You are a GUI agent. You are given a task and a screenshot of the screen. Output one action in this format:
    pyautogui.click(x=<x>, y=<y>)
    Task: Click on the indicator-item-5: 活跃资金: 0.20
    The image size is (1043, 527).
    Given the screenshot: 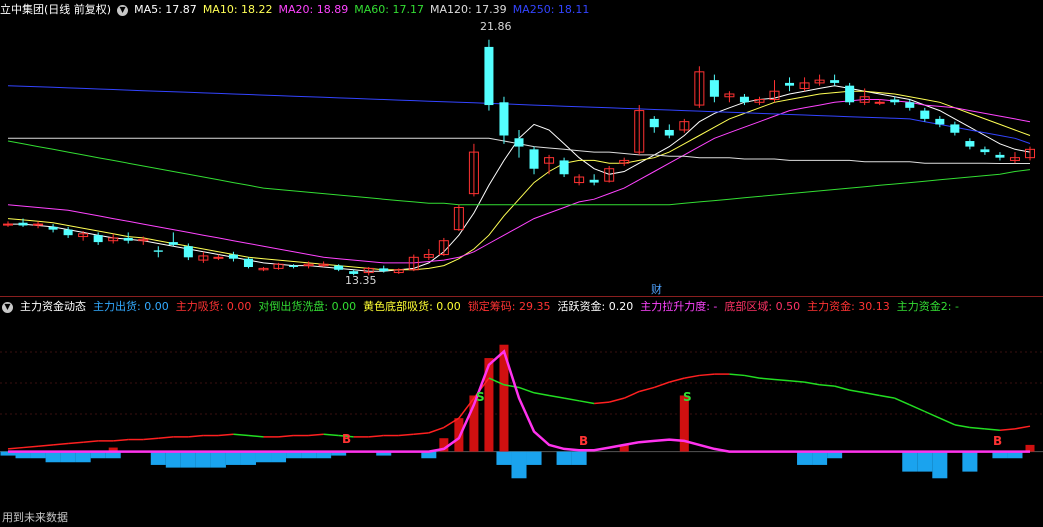 What is the action you would take?
    pyautogui.click(x=595, y=306)
    